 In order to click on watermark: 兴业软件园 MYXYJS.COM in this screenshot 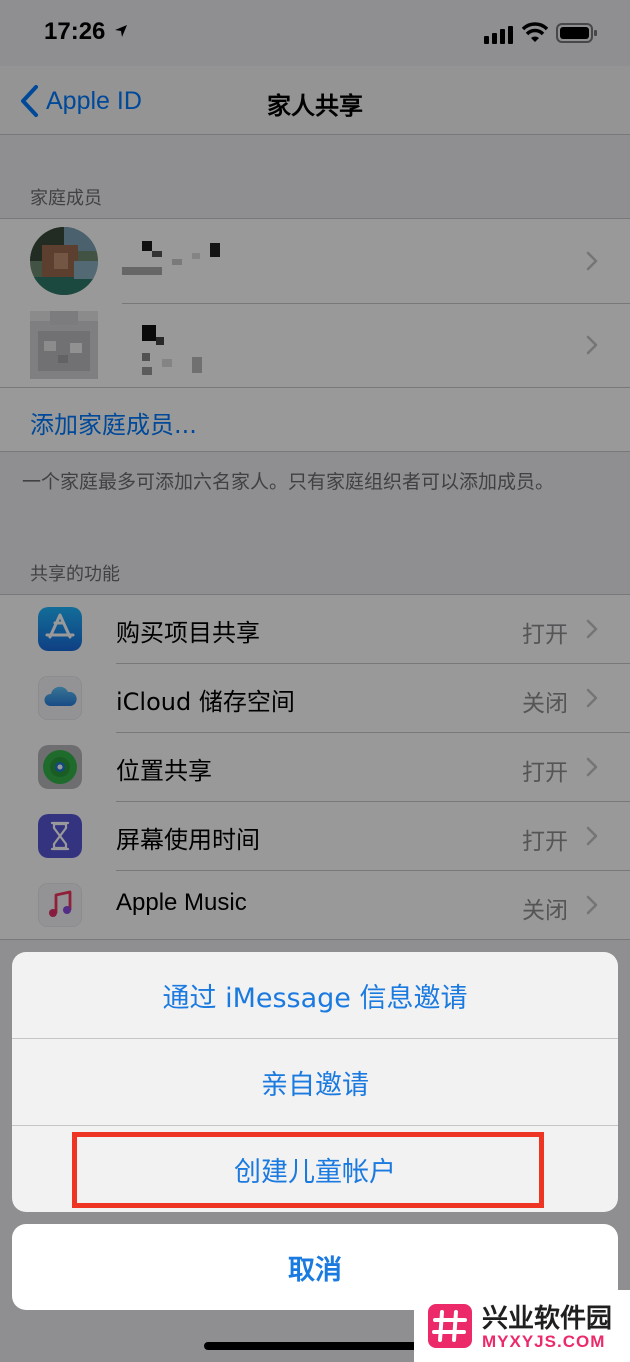, I will do `click(522, 1326)`.